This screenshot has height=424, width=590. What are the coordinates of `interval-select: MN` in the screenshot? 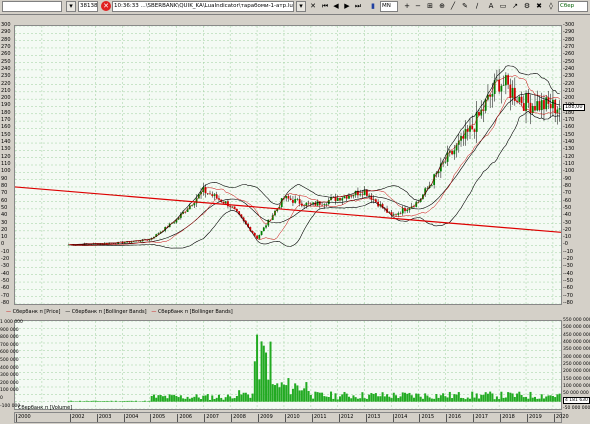 It's located at (389, 6).